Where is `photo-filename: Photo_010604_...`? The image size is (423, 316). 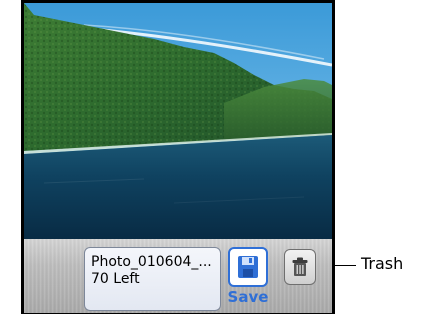 photo-filename: Photo_010604_... is located at coordinates (151, 262).